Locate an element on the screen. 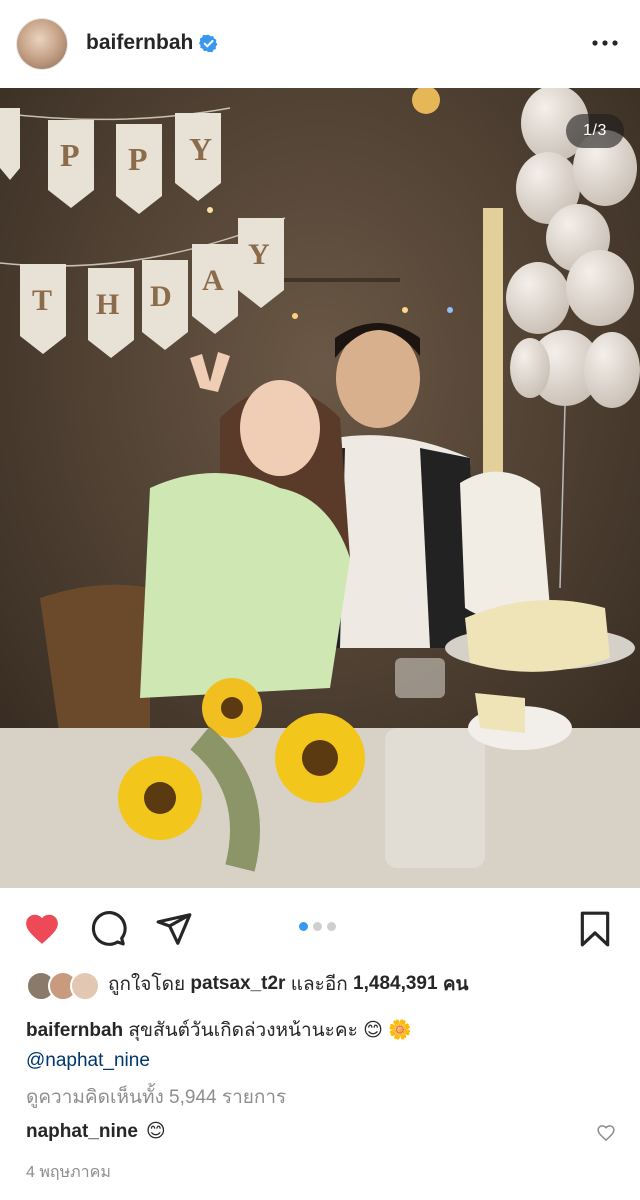  post-author-username: baifernbah is located at coordinates (139, 43).